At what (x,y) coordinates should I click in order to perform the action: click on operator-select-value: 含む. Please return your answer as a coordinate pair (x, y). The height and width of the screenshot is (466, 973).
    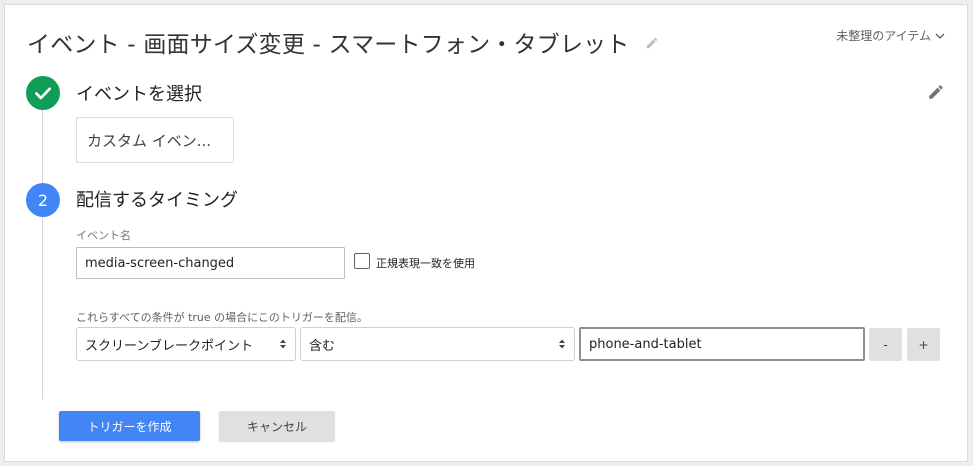
    Looking at the image, I should click on (322, 346).